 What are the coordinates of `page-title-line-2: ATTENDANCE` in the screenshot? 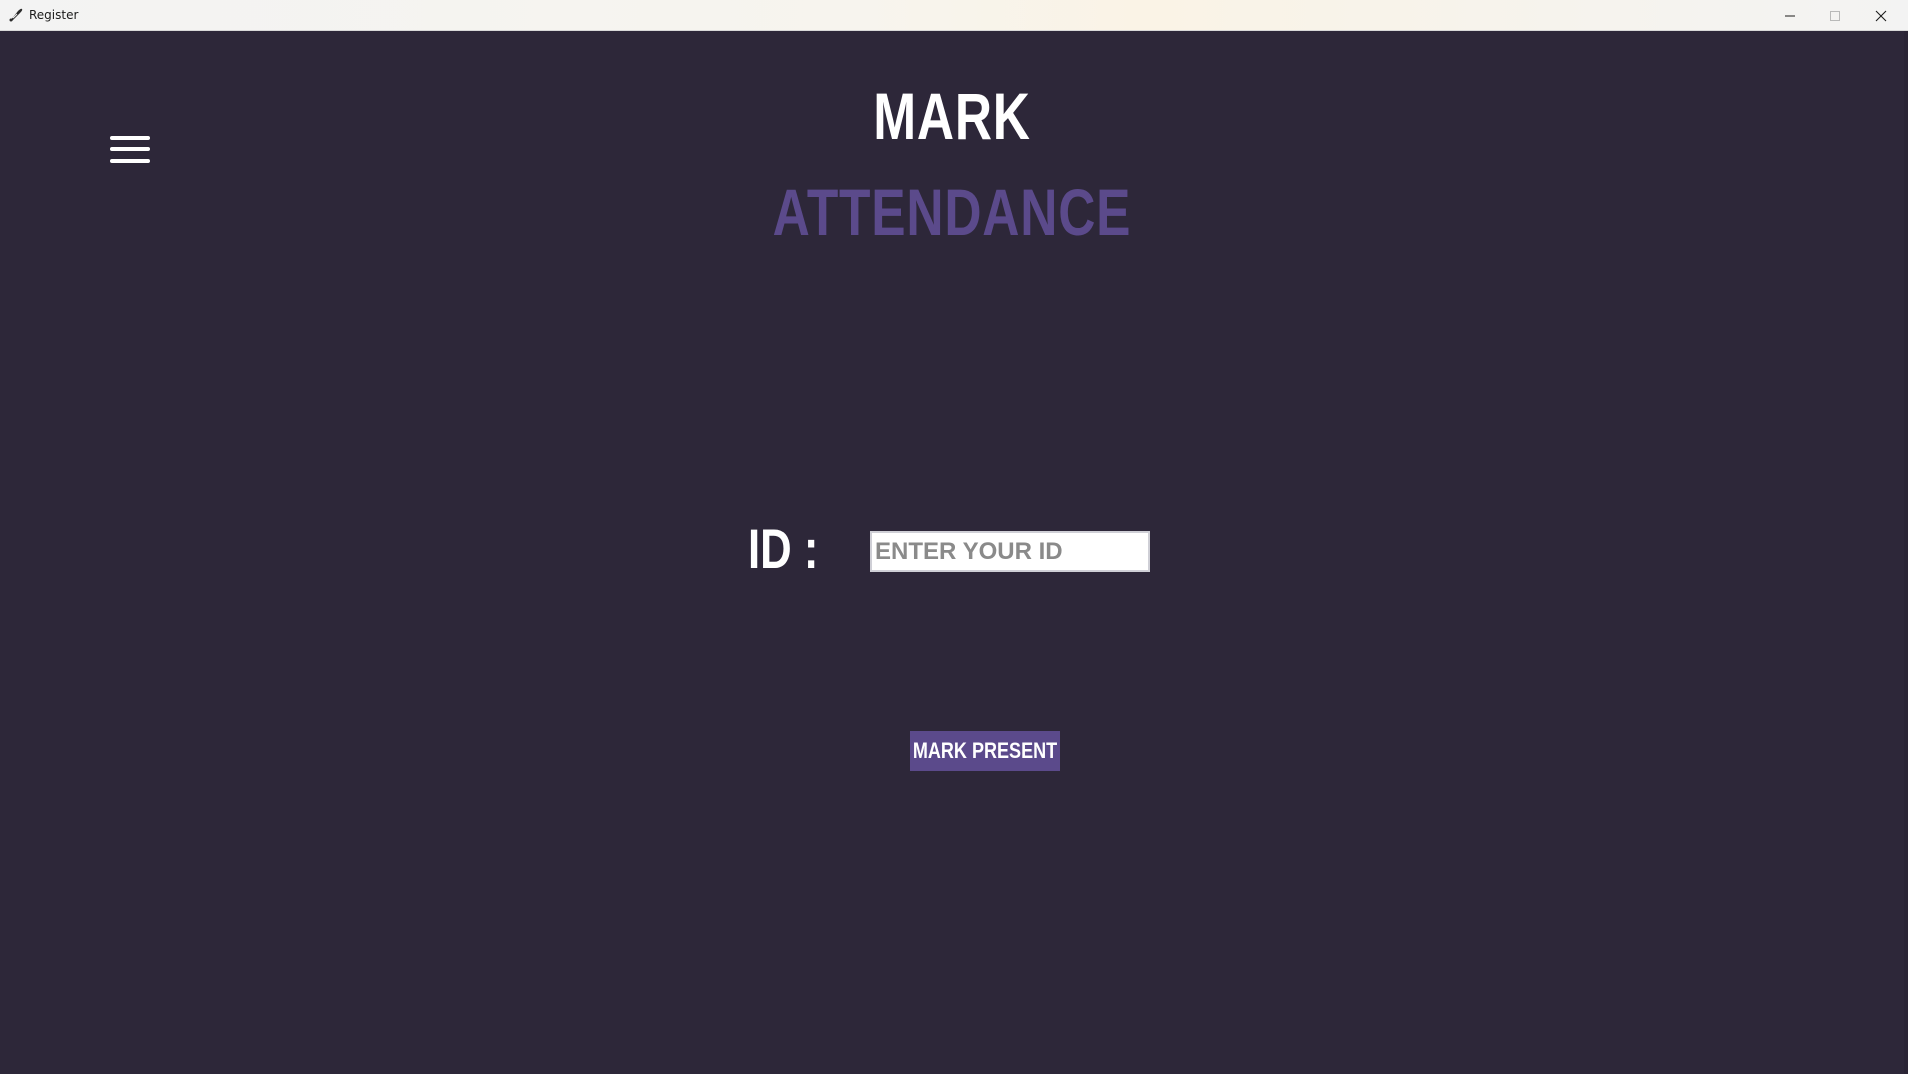 It's located at (952, 212).